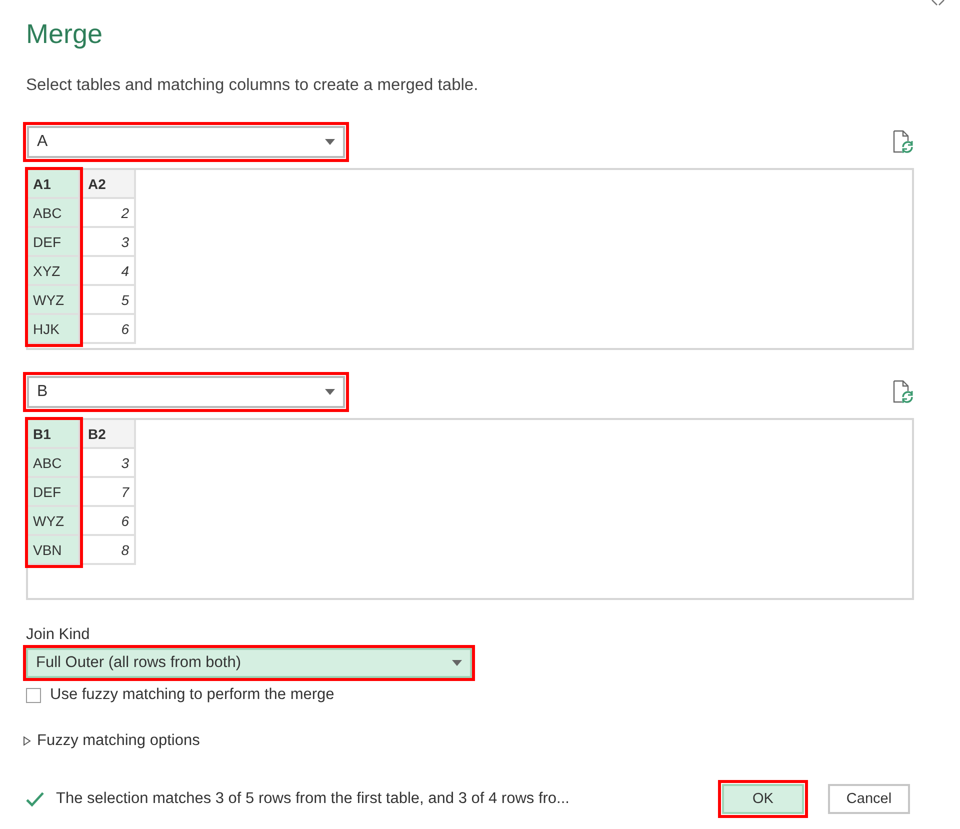  I want to click on close-icon, so click(938, 3).